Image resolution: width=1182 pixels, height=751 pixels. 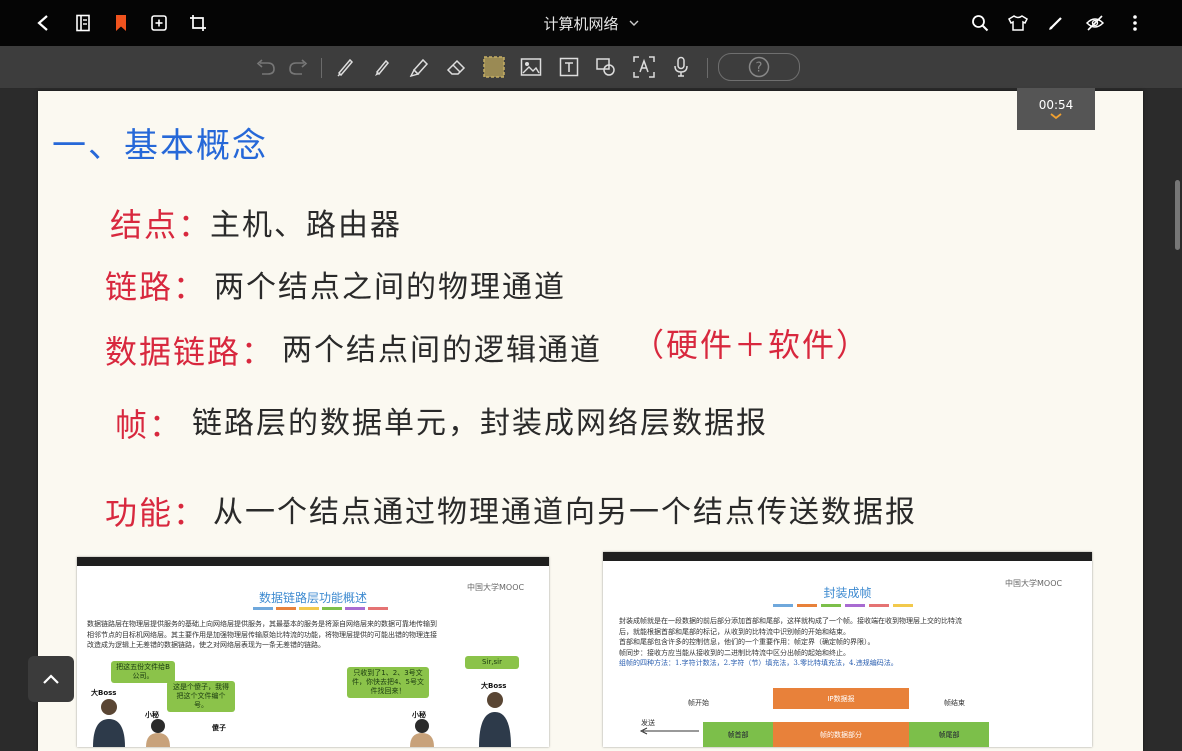 I want to click on chevron-up-icon, so click(x=51, y=679).